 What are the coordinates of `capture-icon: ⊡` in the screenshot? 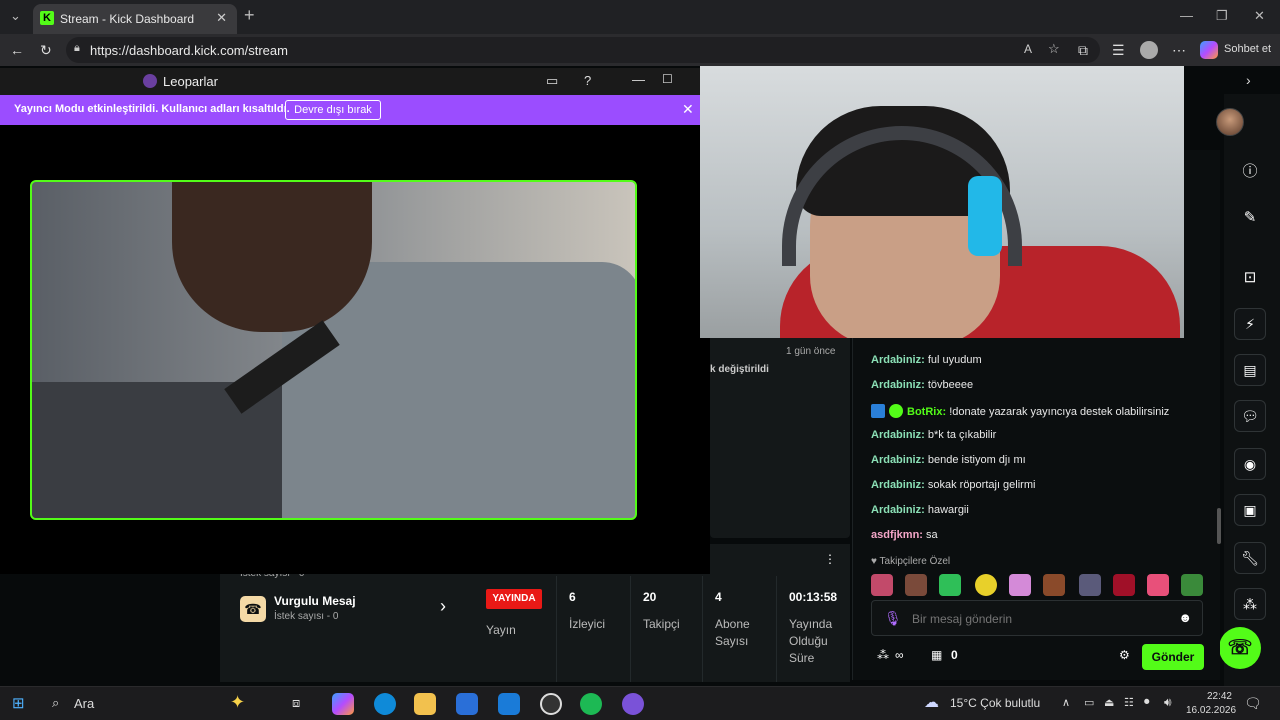 It's located at (1250, 278).